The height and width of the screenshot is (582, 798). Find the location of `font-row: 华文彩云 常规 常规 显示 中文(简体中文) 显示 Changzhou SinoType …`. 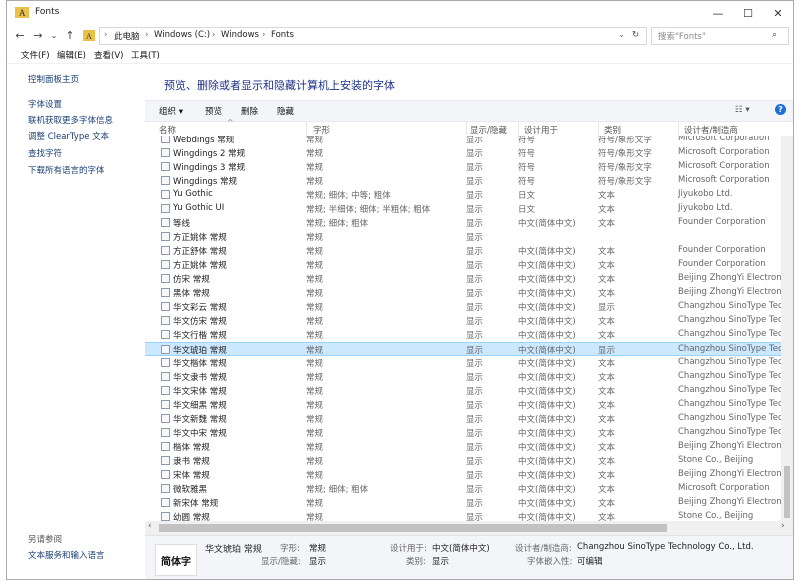

font-row: 华文彩云 常规 常规 显示 中文(简体中文) 显示 Changzhou SinoType … is located at coordinates (463, 307).